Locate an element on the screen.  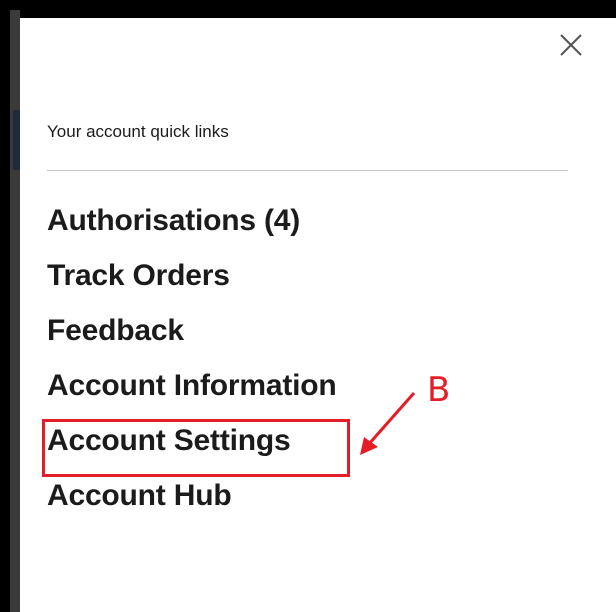
background-window-accent is located at coordinates (16, 140).